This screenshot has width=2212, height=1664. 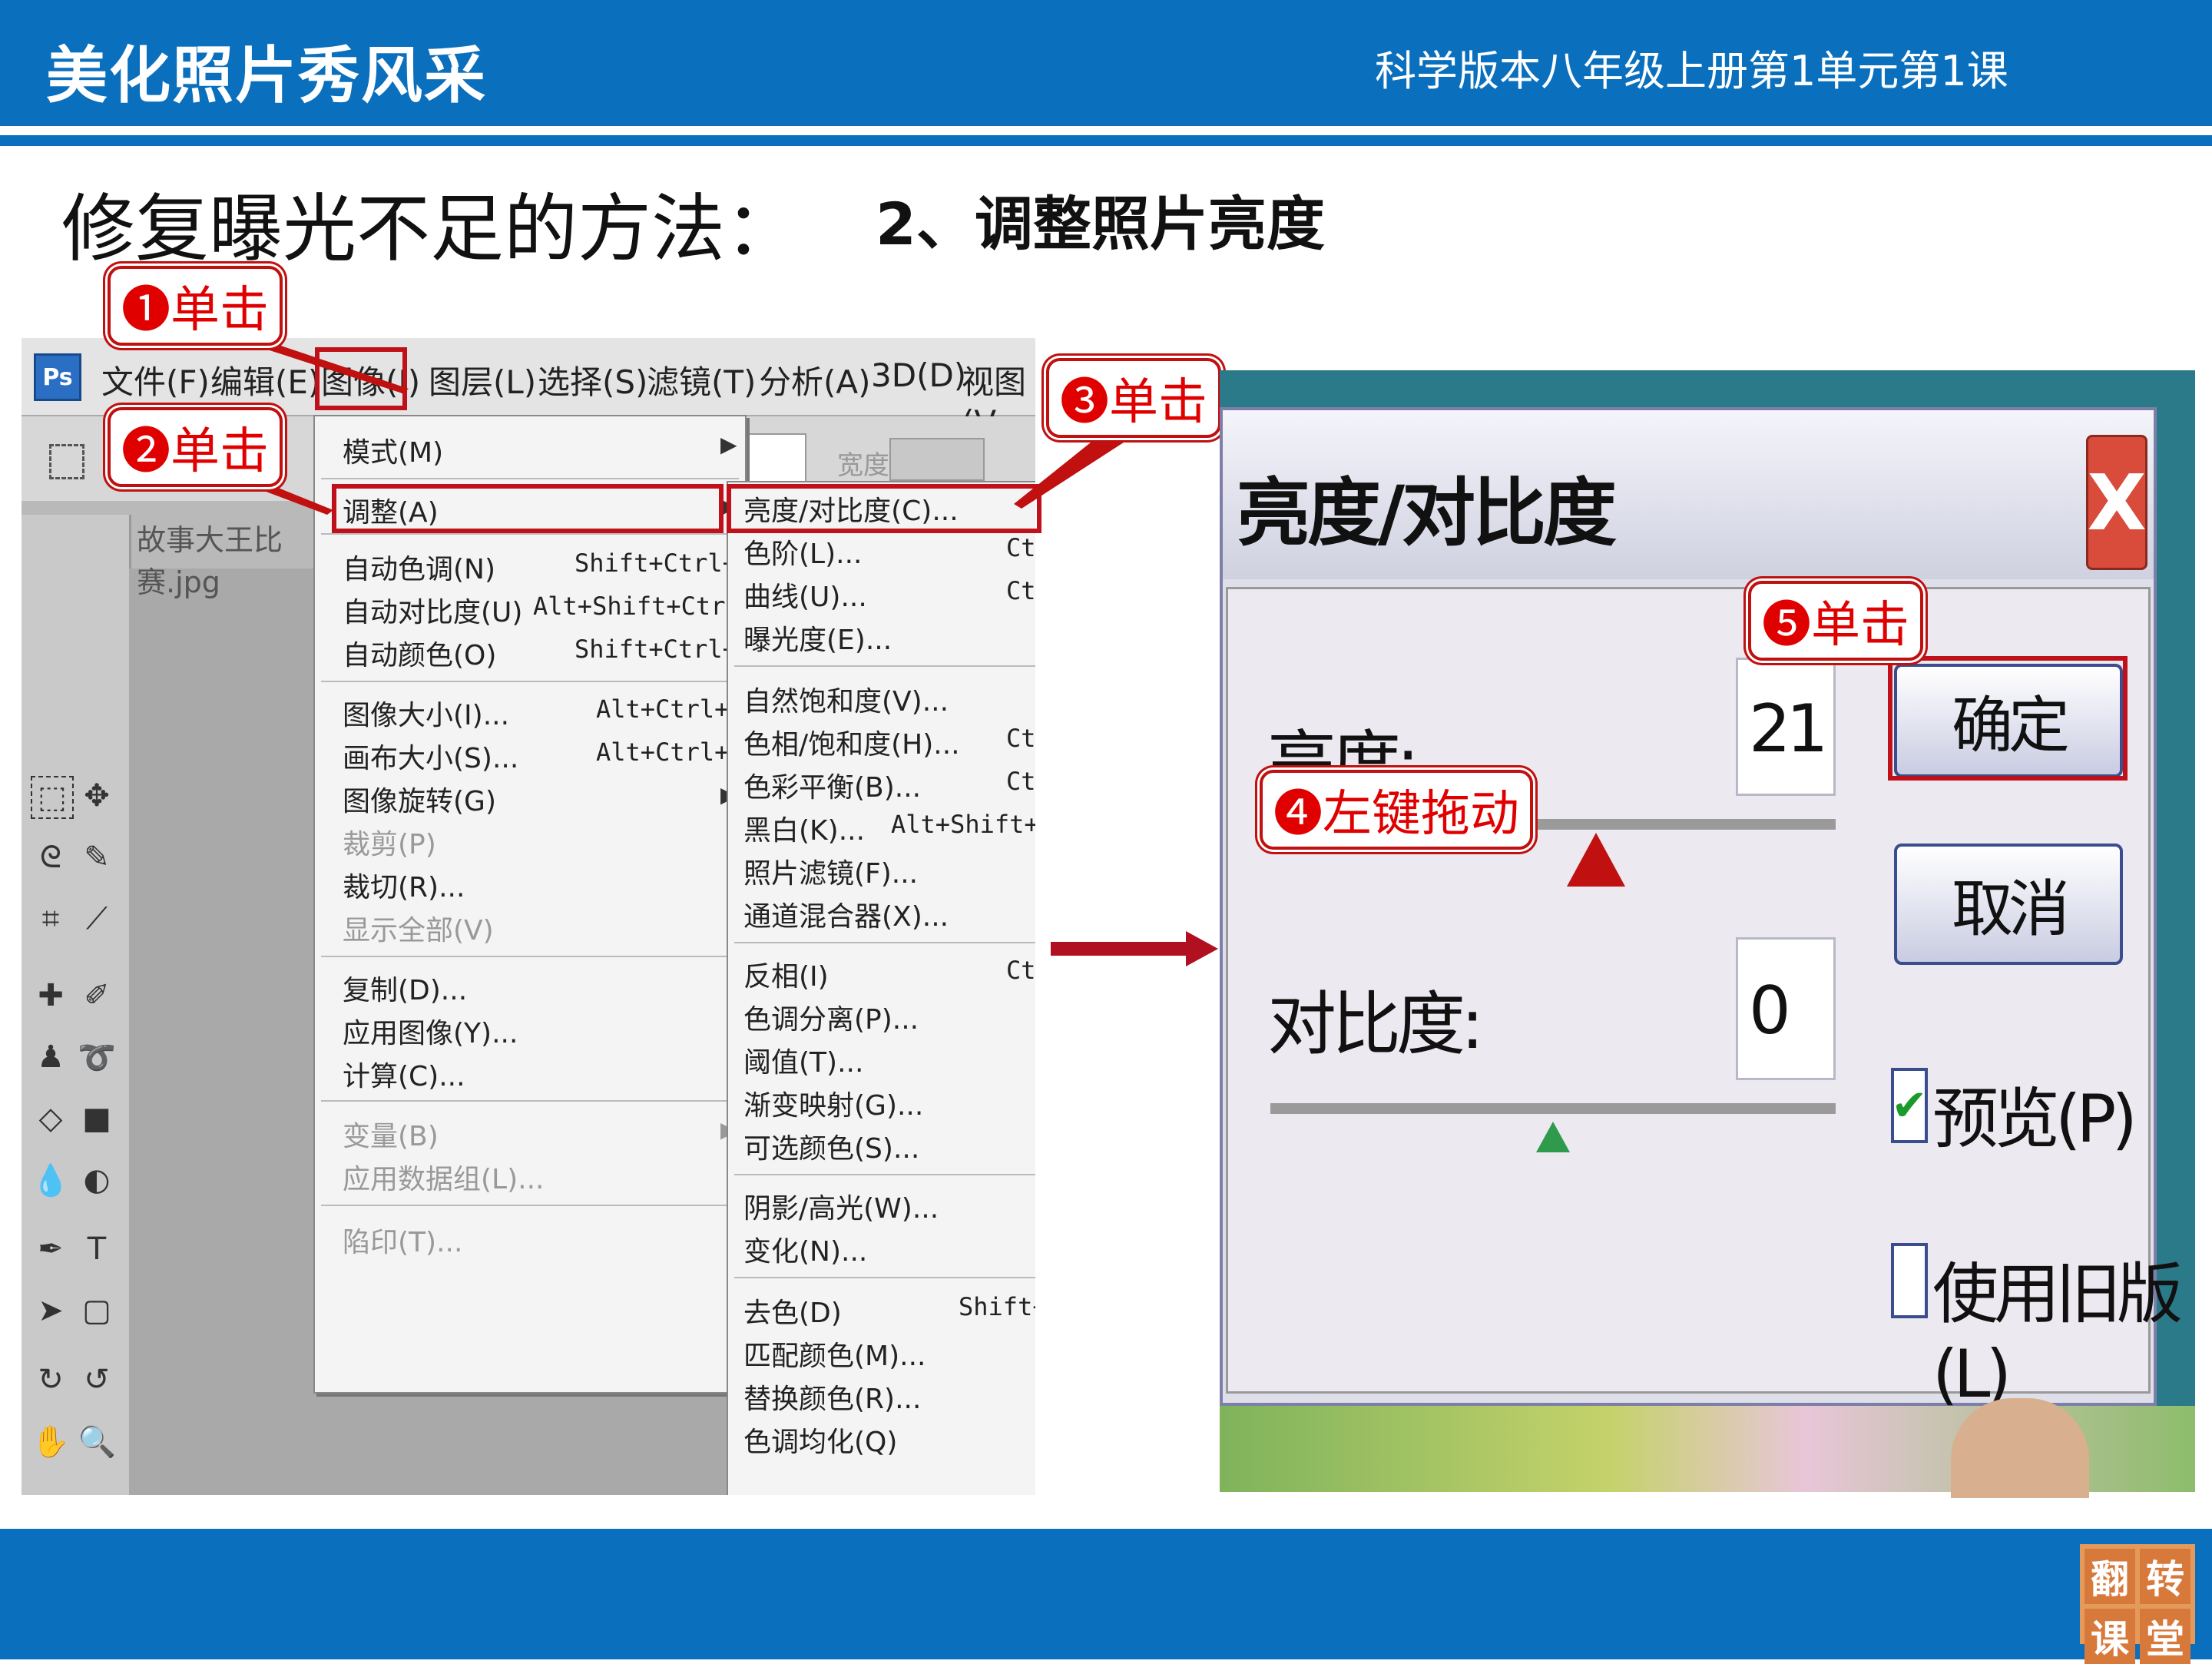 I want to click on flipped-classroom-logo: 翻 转 课 堂, so click(x=2137, y=1604).